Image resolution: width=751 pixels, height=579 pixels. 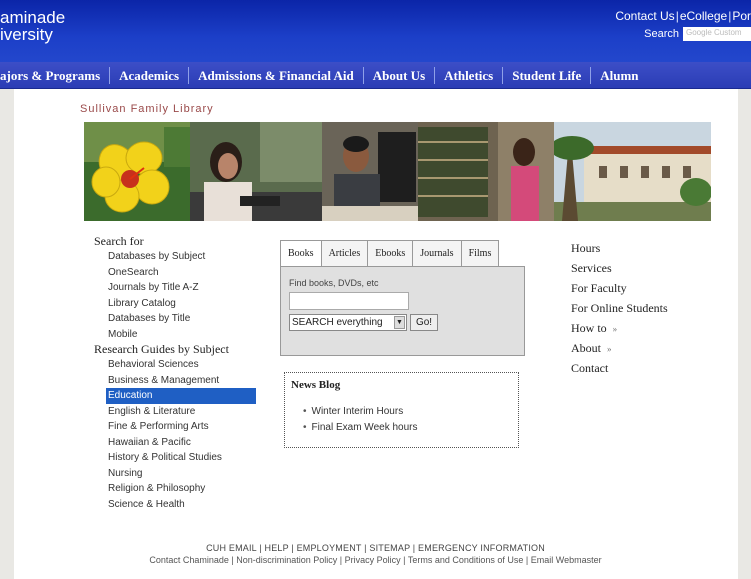 What do you see at coordinates (179, 288) in the screenshot?
I see `link-journals-by-title: Journals by Title A-Z` at bounding box center [179, 288].